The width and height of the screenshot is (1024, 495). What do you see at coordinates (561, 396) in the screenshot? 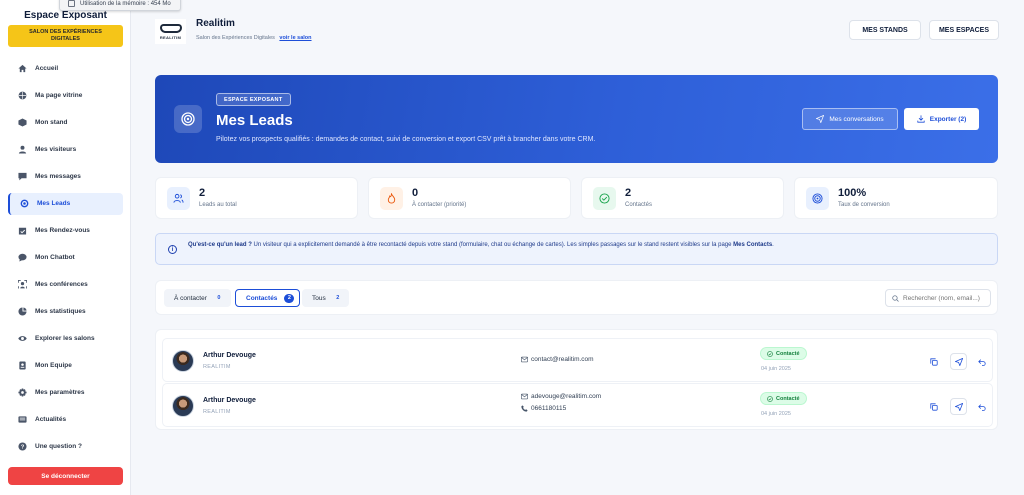
I see `lead-email: adevouge@realitim.com` at bounding box center [561, 396].